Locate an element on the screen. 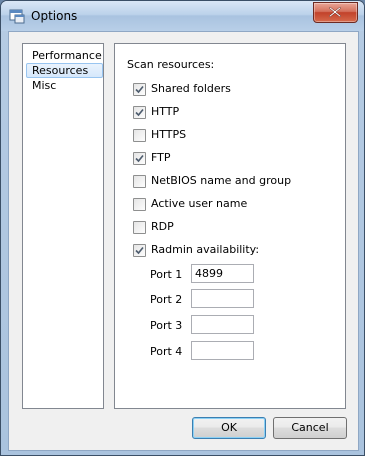 This screenshot has width=365, height=456. rdp-label: RDP is located at coordinates (162, 226).